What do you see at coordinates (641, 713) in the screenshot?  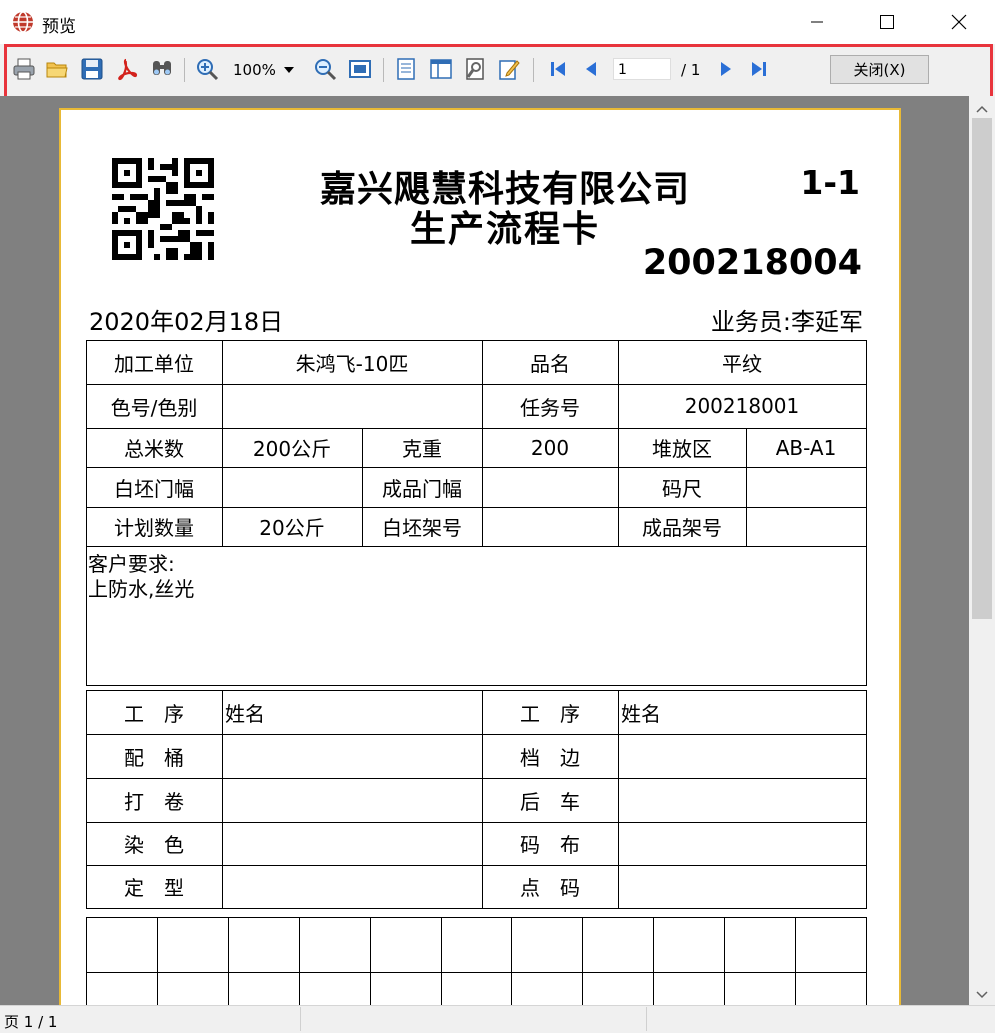 I see `process-header-name: 姓名` at bounding box center [641, 713].